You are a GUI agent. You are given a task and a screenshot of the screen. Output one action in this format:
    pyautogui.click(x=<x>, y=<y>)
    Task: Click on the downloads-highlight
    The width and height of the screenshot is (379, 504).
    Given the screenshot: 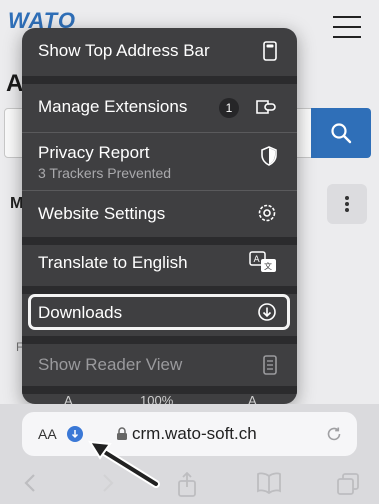 What is the action you would take?
    pyautogui.click(x=159, y=312)
    